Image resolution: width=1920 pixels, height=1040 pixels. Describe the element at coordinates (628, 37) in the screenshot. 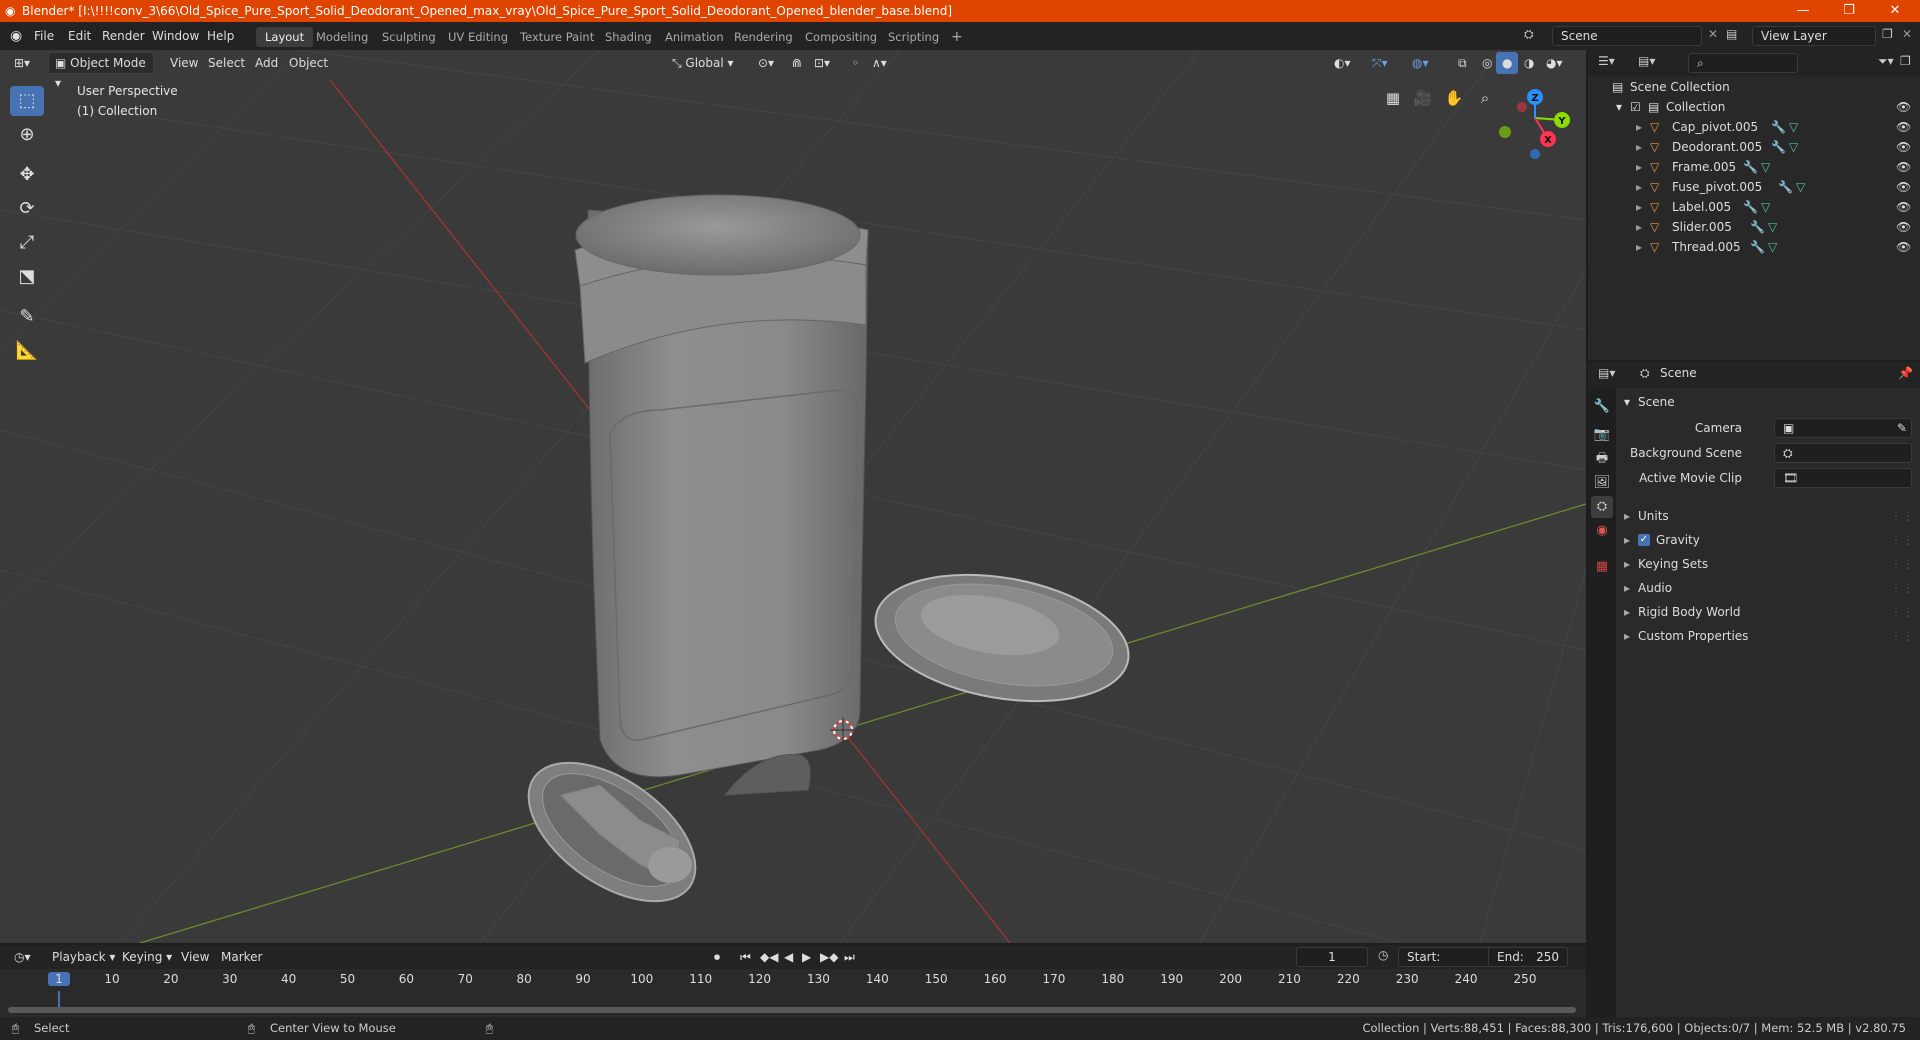

I see `tab-shading: Shading` at that location.